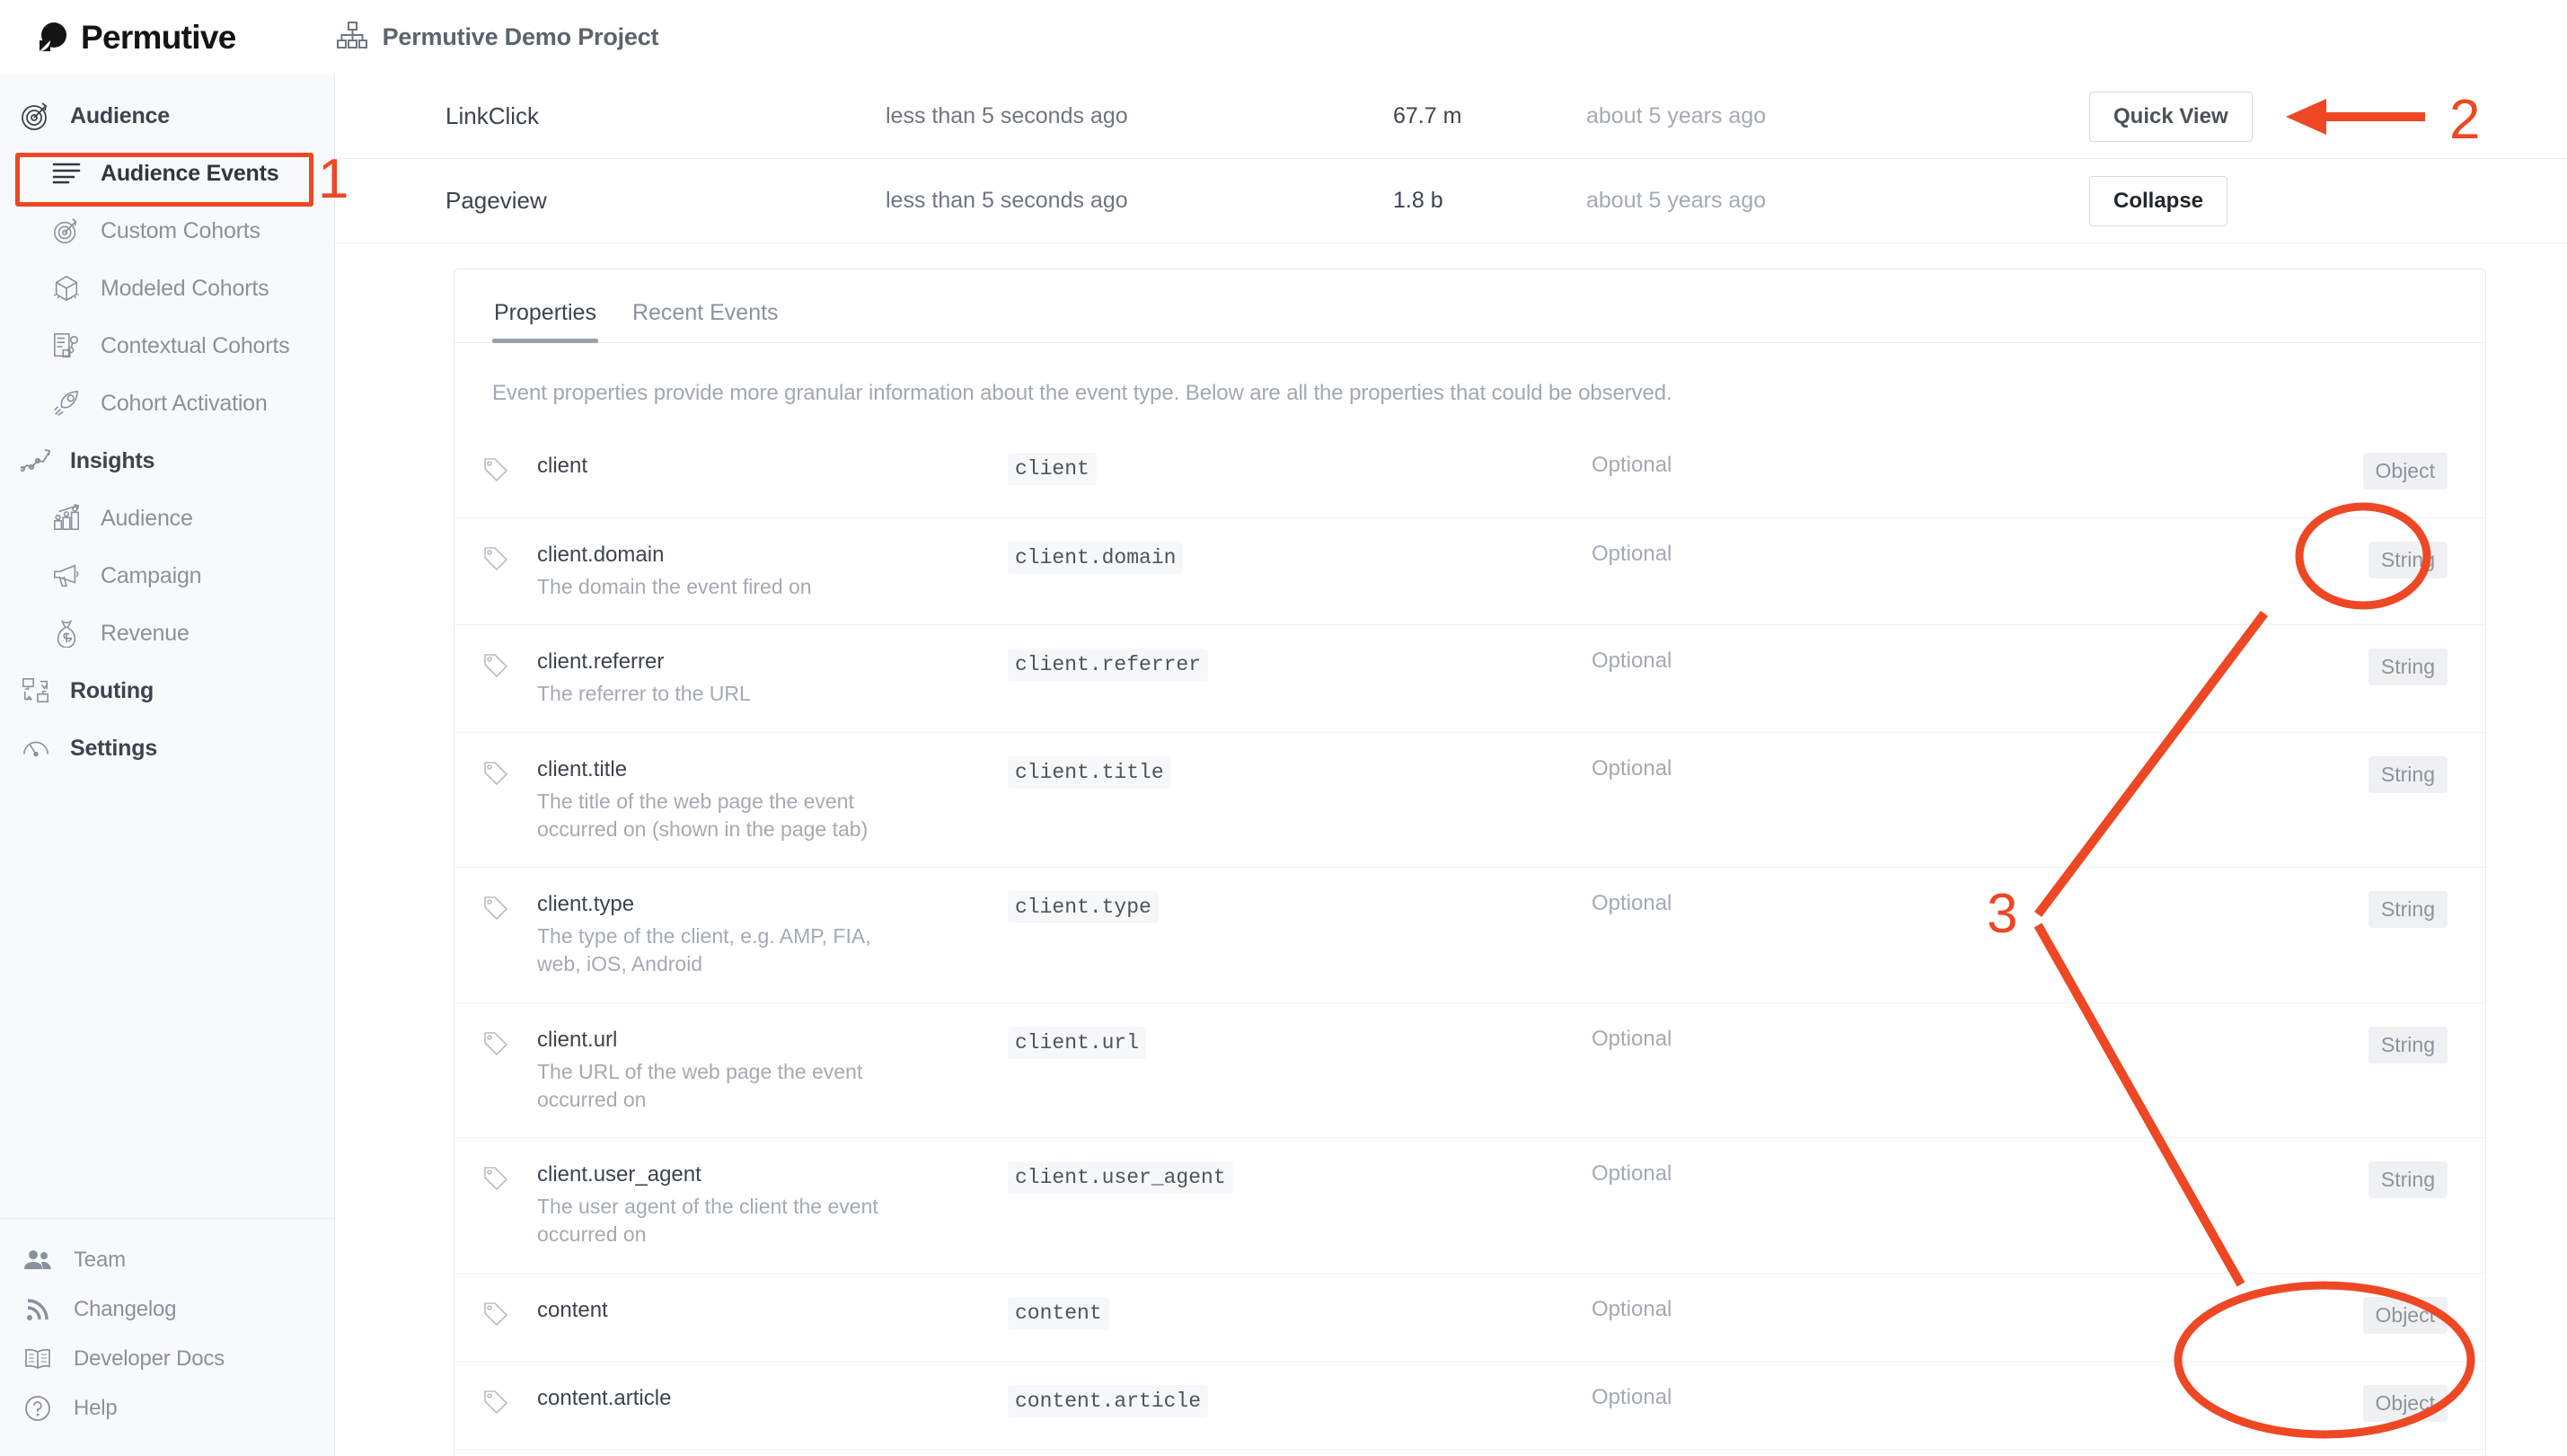 The image size is (2567, 1456). Describe the element at coordinates (1096, 558) in the screenshot. I see `property-key: client.domain` at that location.